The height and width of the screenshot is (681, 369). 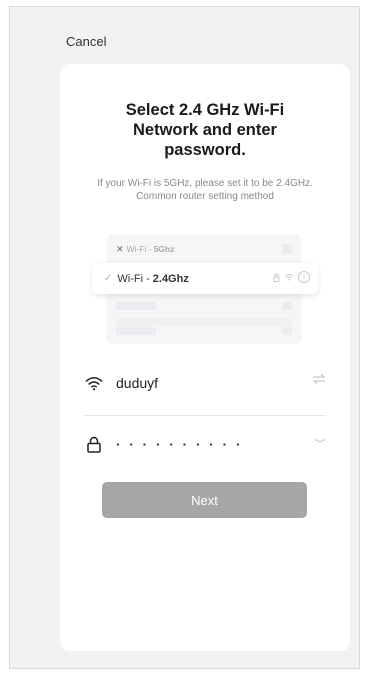 I want to click on illus-row-5ghz: ✕ Wi-Fi - 5Ghz, so click(x=204, y=249).